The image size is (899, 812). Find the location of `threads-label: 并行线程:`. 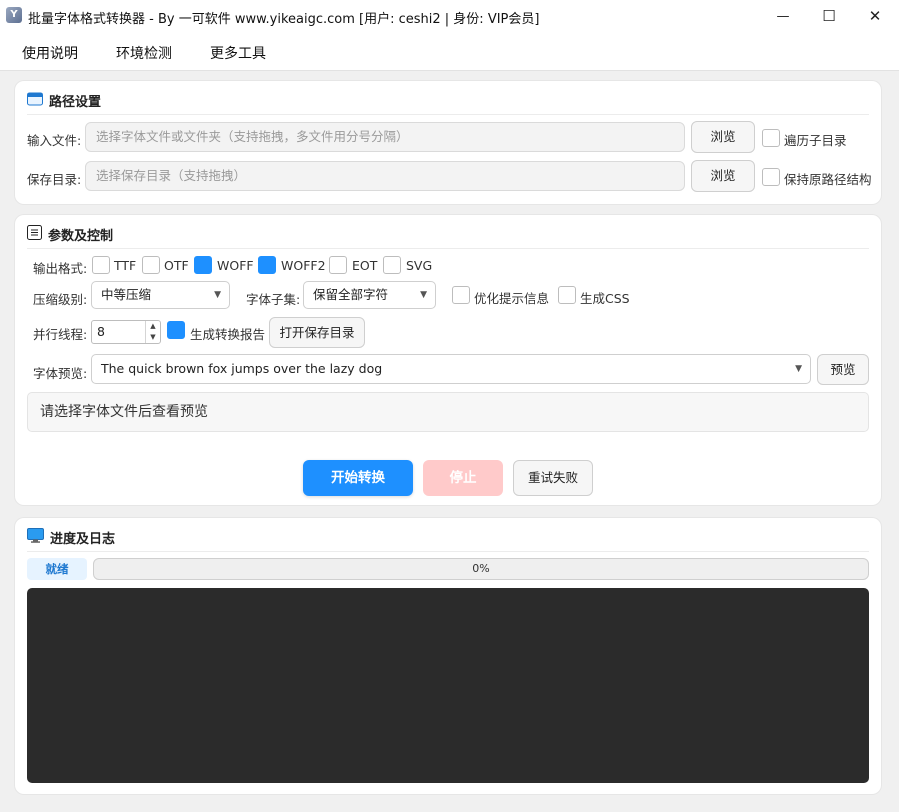

threads-label: 并行线程: is located at coordinates (60, 334).